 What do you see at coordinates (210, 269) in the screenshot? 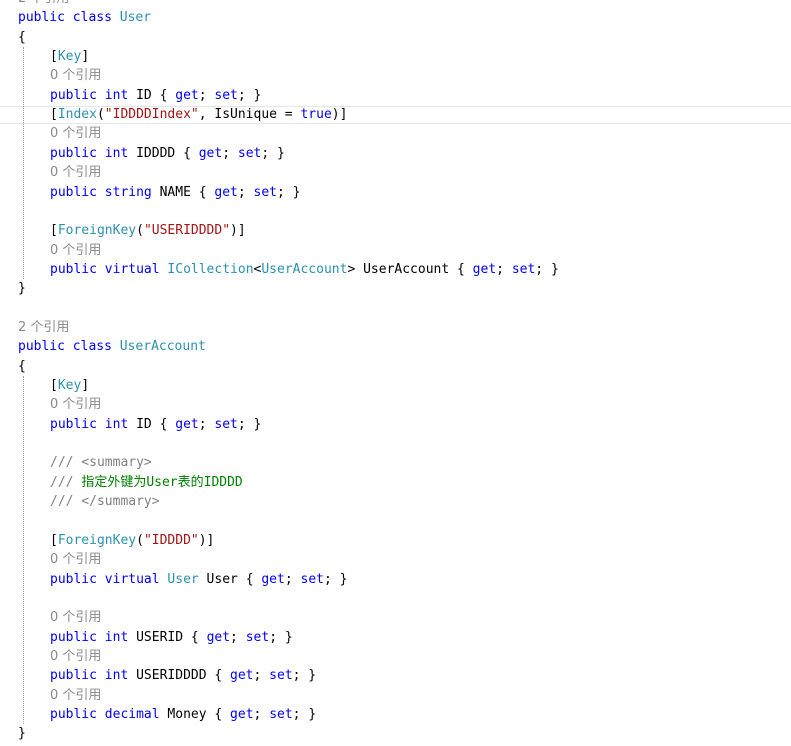
I see `code-token: ICollection` at bounding box center [210, 269].